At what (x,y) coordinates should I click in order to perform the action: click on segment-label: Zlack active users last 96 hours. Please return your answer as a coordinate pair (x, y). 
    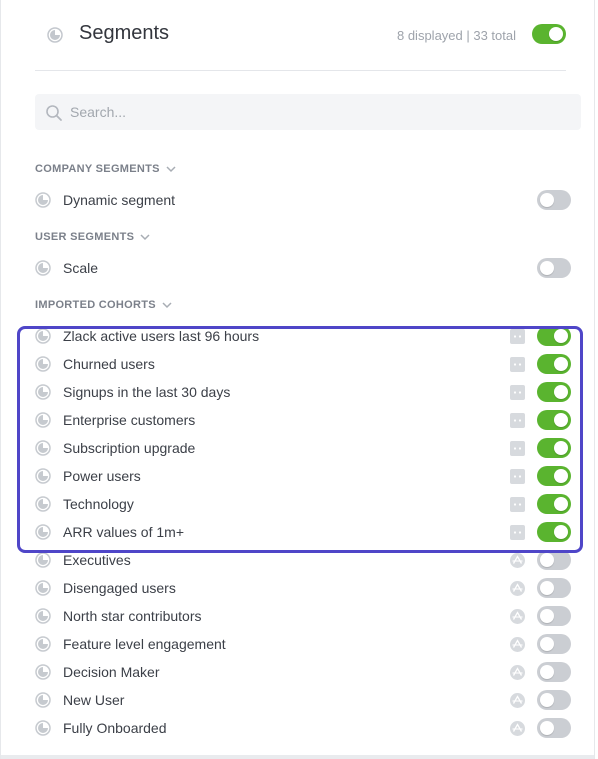
    Looking at the image, I should click on (161, 336).